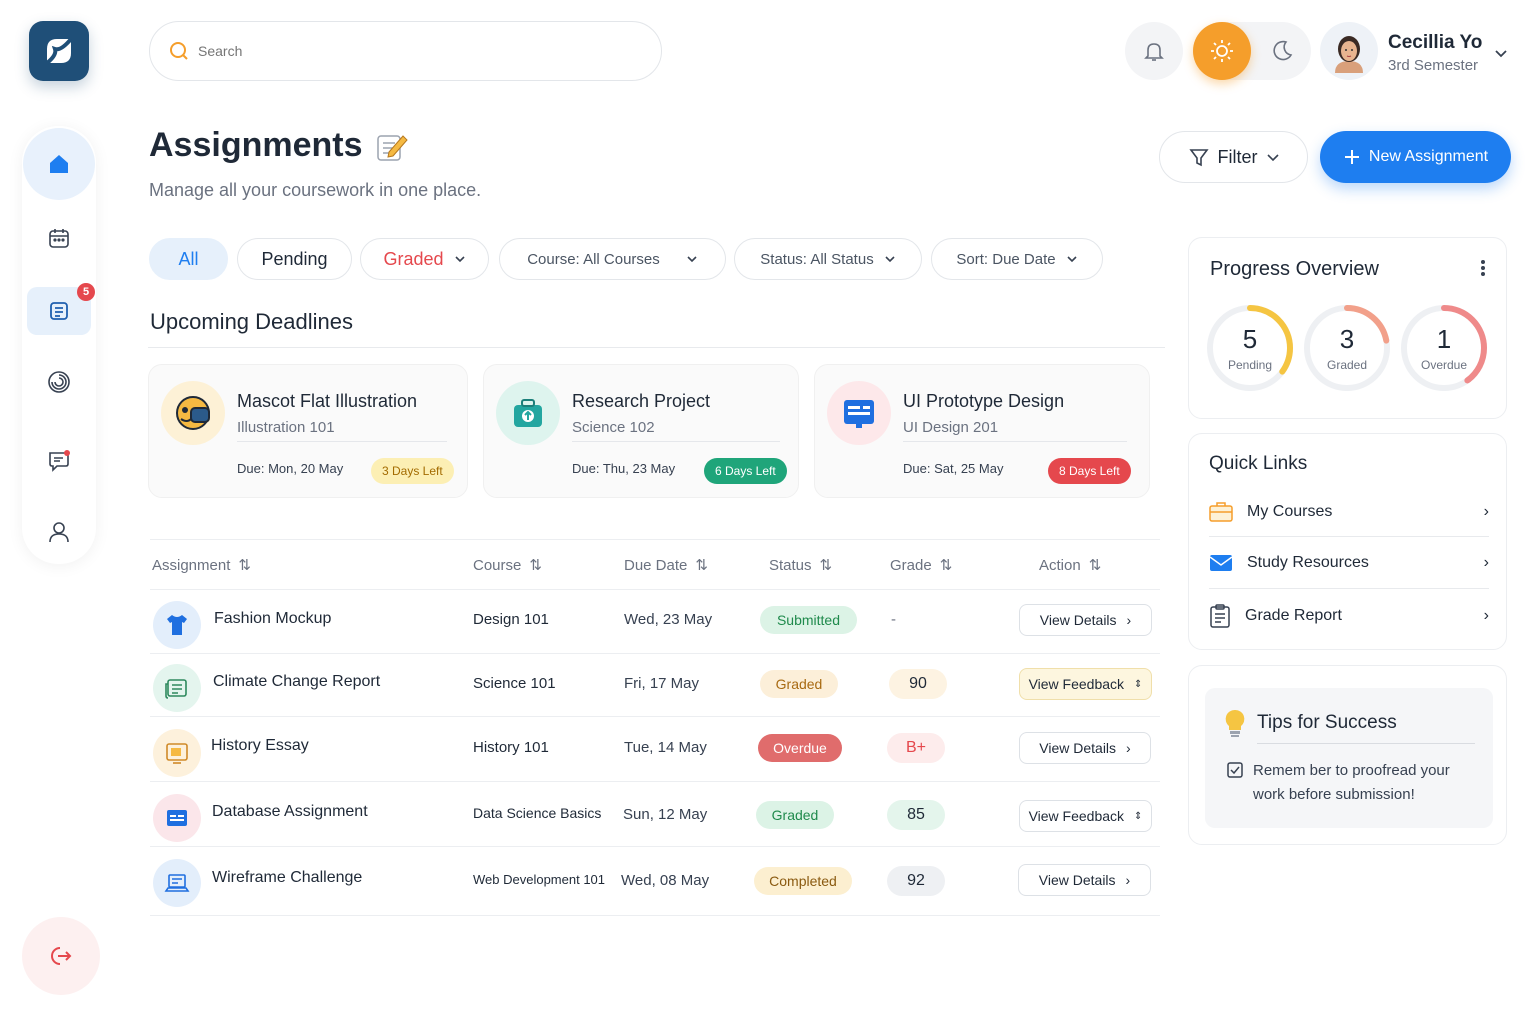 This screenshot has width=1536, height=1024. I want to click on col-header-action: Action ⇅, so click(1070, 565).